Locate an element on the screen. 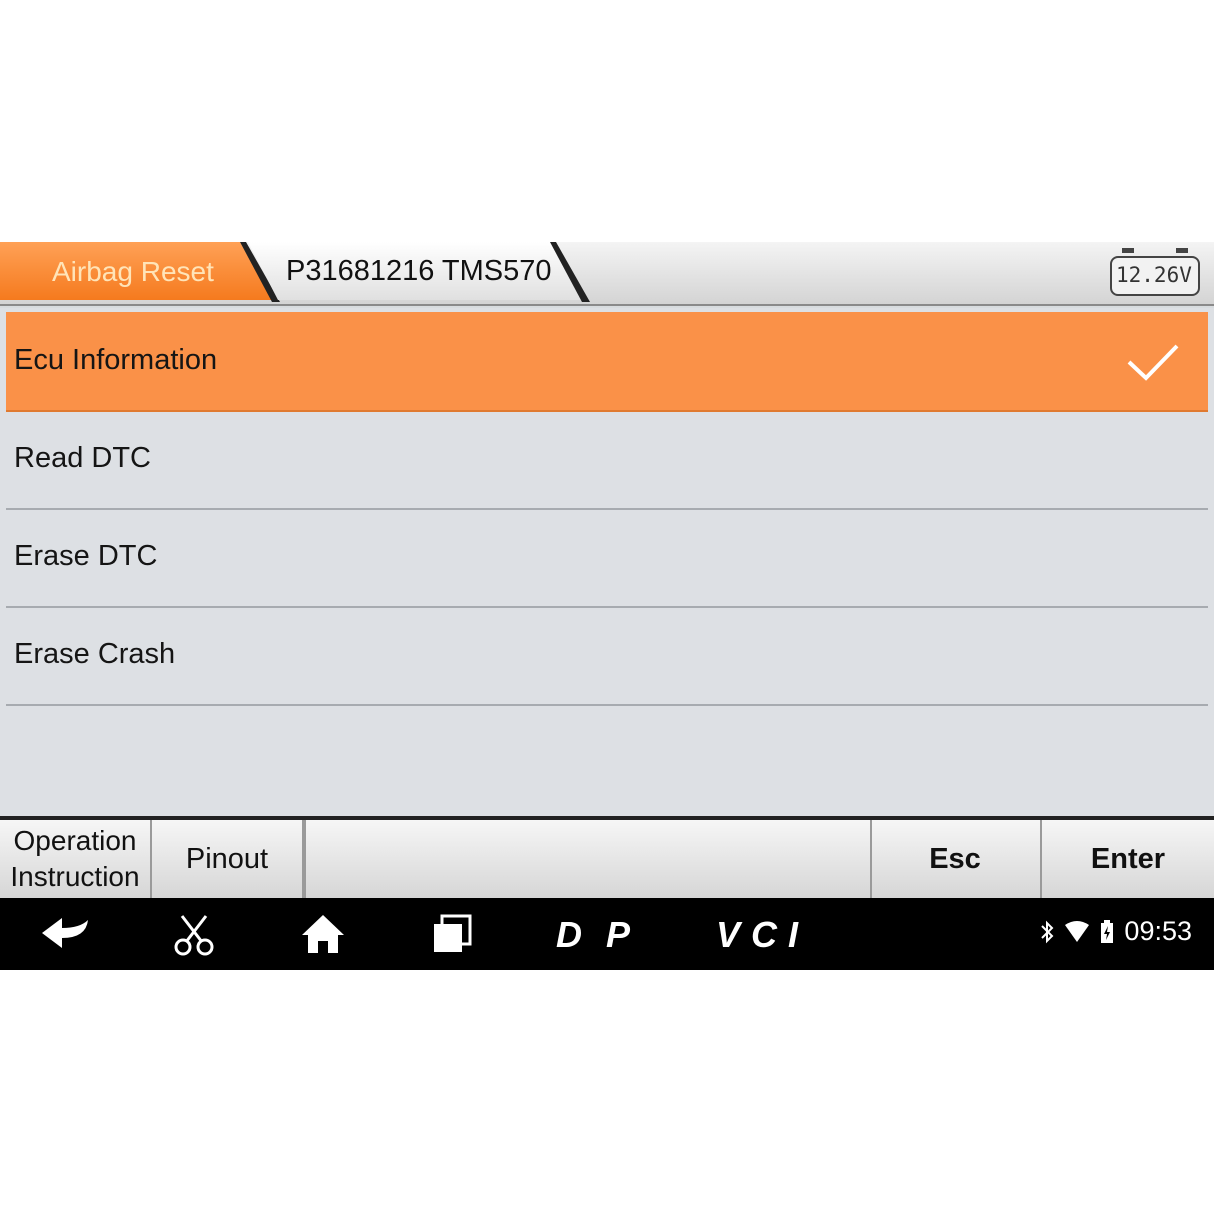  button-label-line2: Instruction is located at coordinates (75, 876).